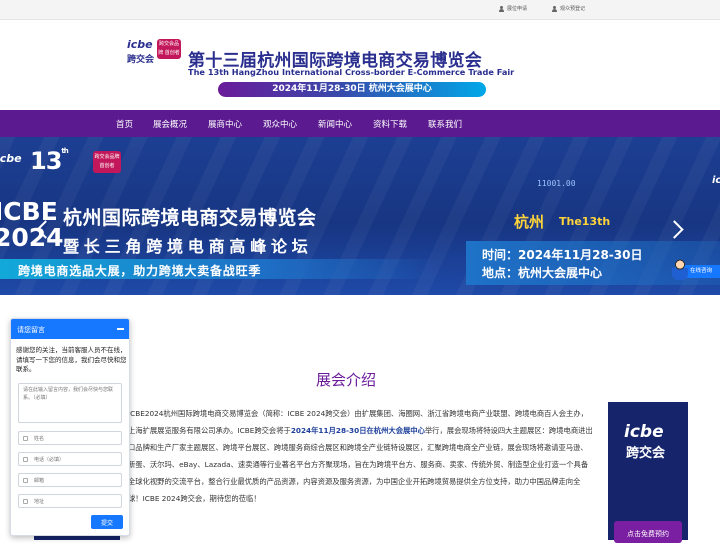 This screenshot has width=720, height=547. I want to click on nav-item-downloads: 资料下载, so click(390, 124).